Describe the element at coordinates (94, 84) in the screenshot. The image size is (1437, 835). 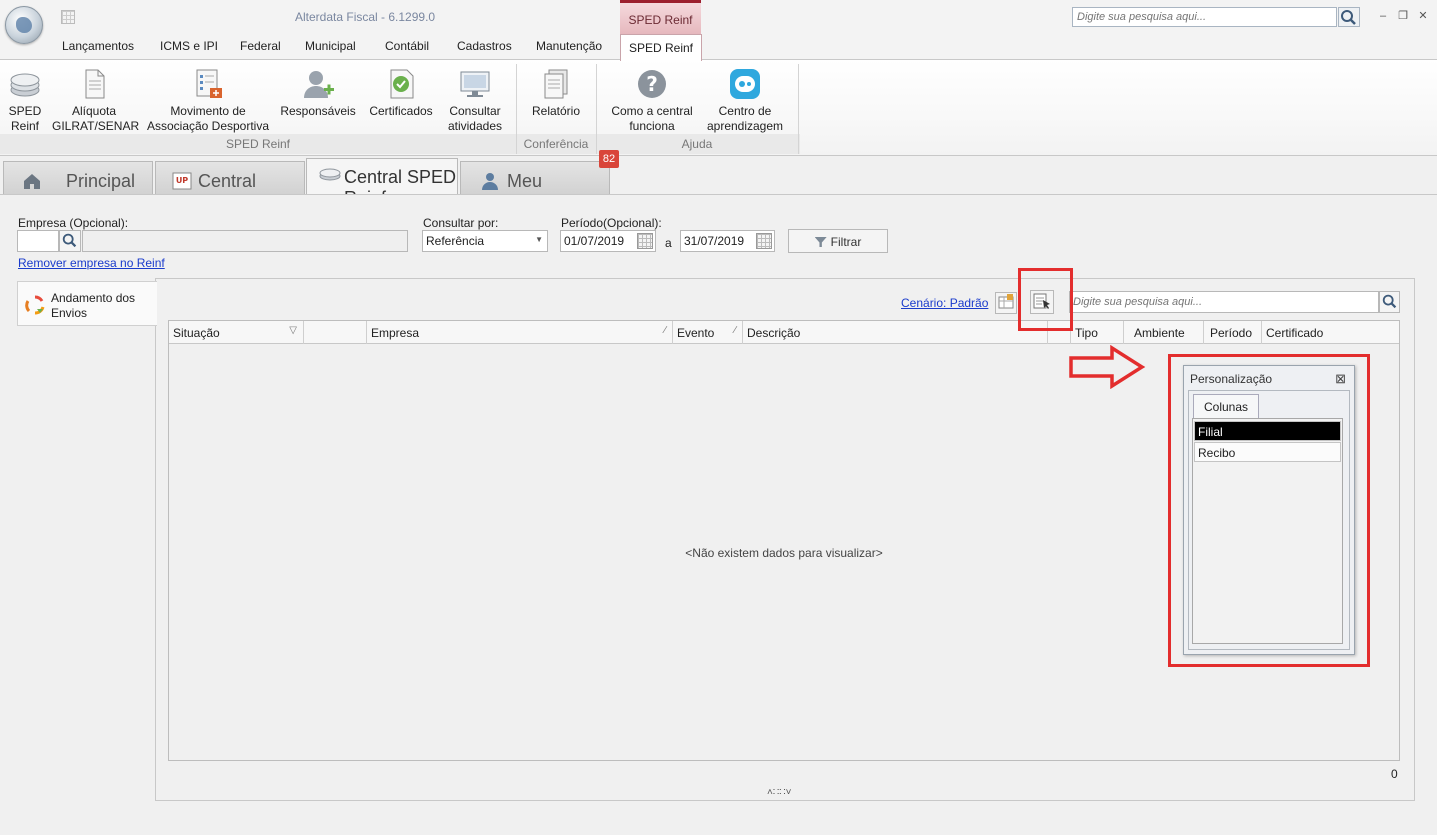
I see `document-icon` at that location.